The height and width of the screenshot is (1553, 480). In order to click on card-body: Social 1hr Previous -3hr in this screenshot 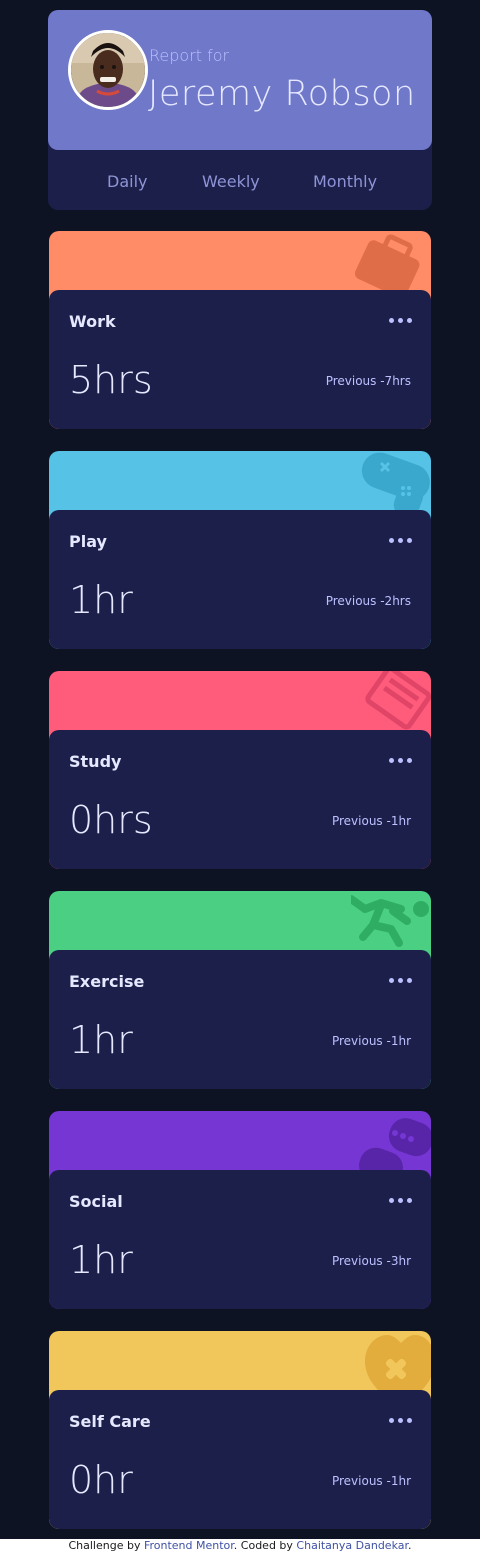, I will do `click(240, 1239)`.